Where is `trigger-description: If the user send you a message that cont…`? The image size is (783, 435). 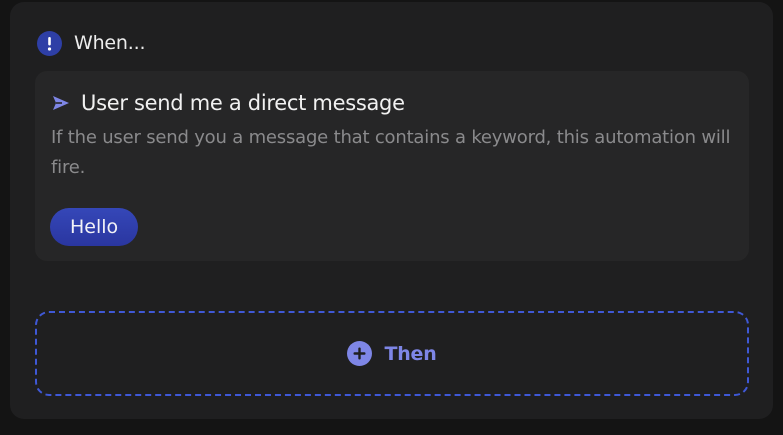 trigger-description: If the user send you a message that cont… is located at coordinates (391, 152).